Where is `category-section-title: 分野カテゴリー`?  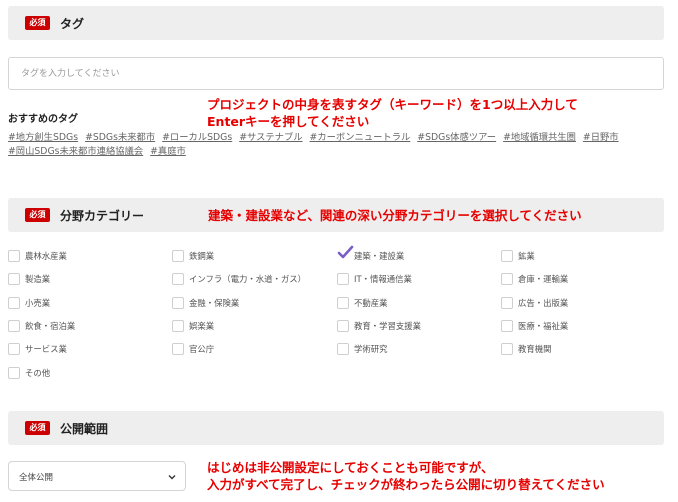
category-section-title: 分野カテゴリー is located at coordinates (102, 216).